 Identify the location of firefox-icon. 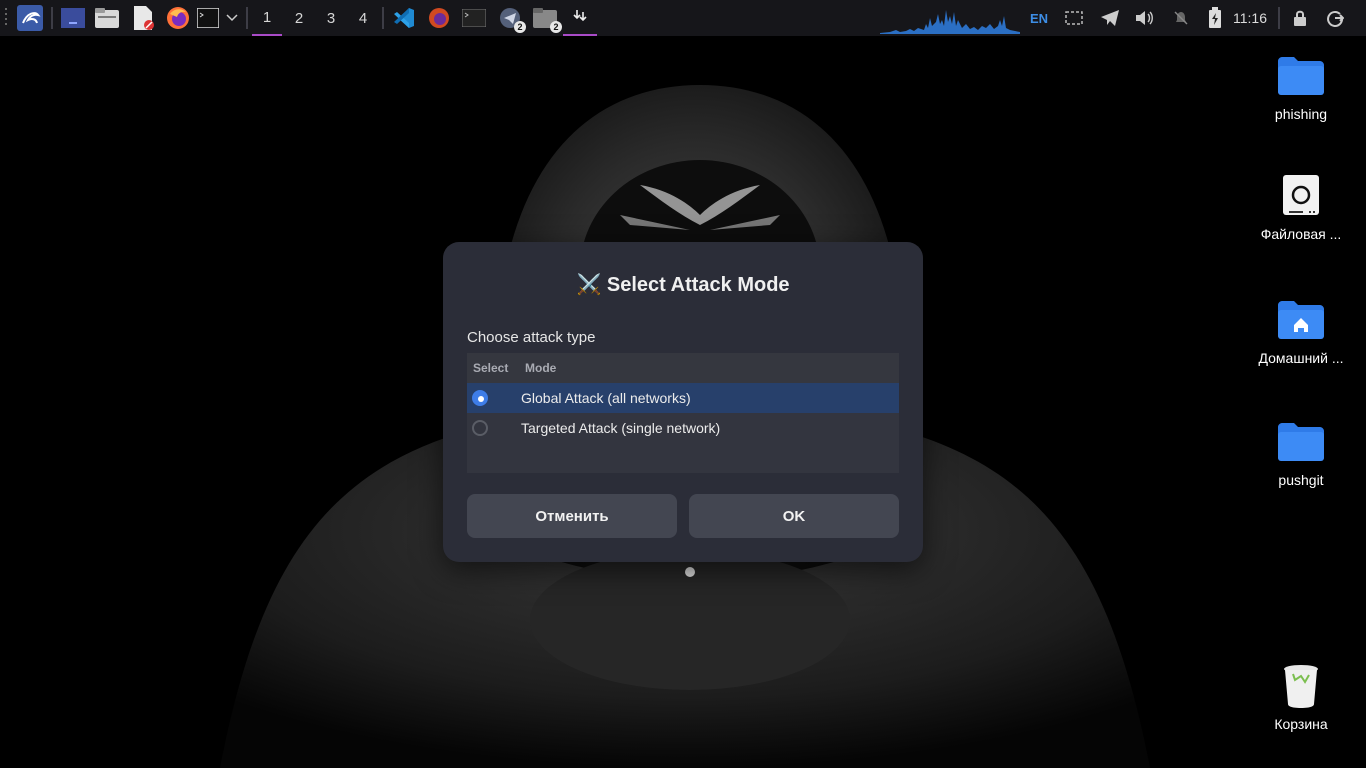
(178, 18).